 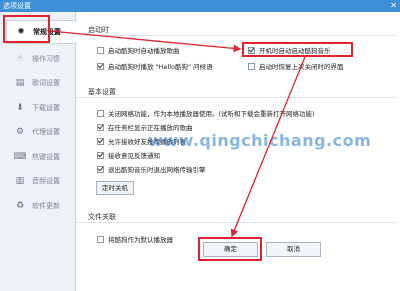 I want to click on section-title-file-assoc: 文件关联, so click(x=102, y=217).